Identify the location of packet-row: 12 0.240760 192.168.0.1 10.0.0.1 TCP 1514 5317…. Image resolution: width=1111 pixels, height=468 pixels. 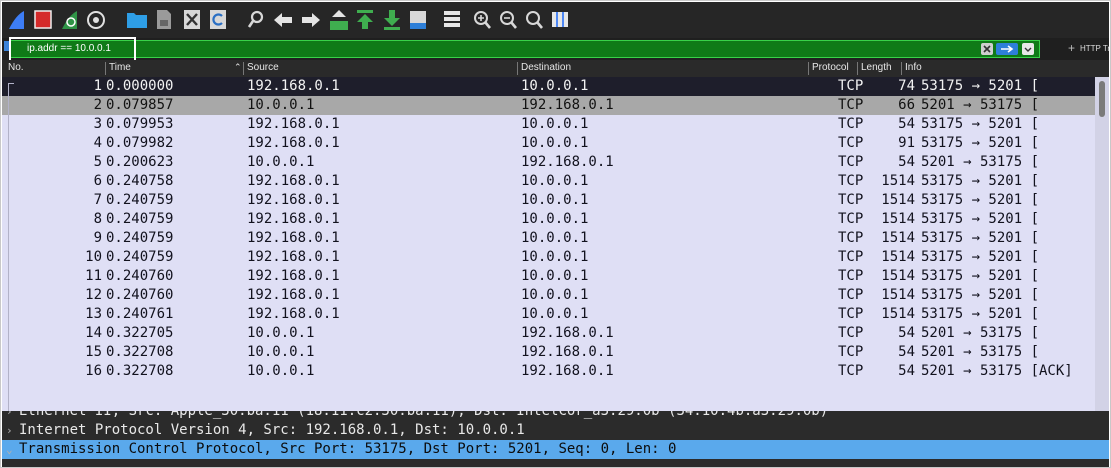
(548, 295).